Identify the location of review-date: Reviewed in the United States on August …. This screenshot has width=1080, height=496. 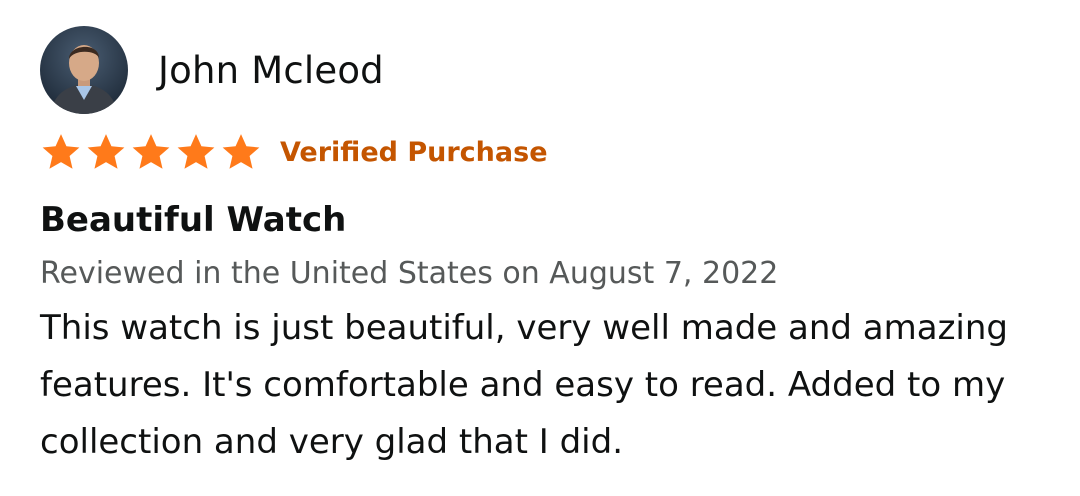
(409, 273).